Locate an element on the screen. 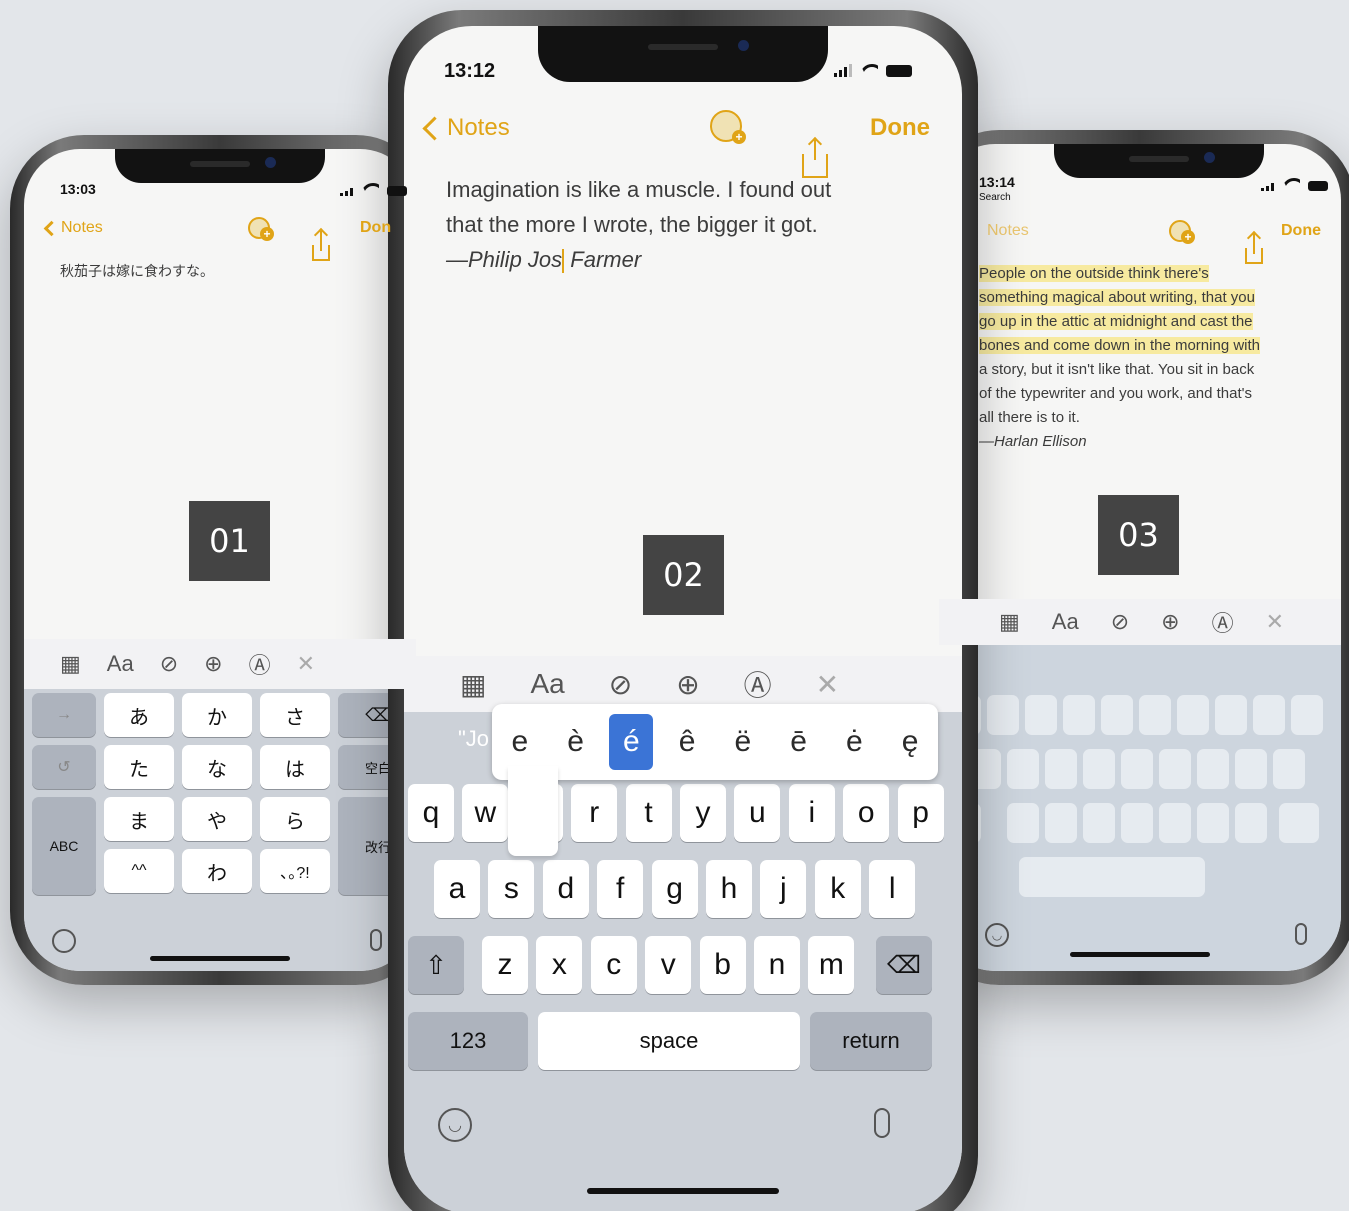 Image resolution: width=1349 pixels, height=1211 pixels. letter-key: u is located at coordinates (757, 813).